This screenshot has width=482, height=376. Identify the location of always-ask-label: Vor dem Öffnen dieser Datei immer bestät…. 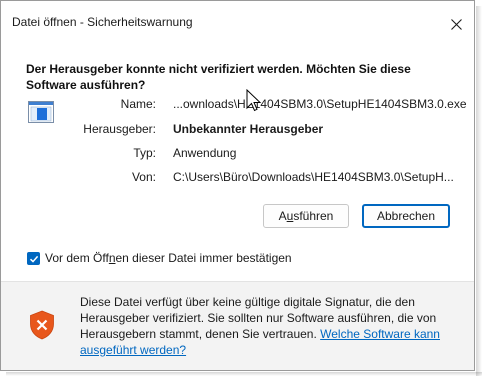
(168, 258).